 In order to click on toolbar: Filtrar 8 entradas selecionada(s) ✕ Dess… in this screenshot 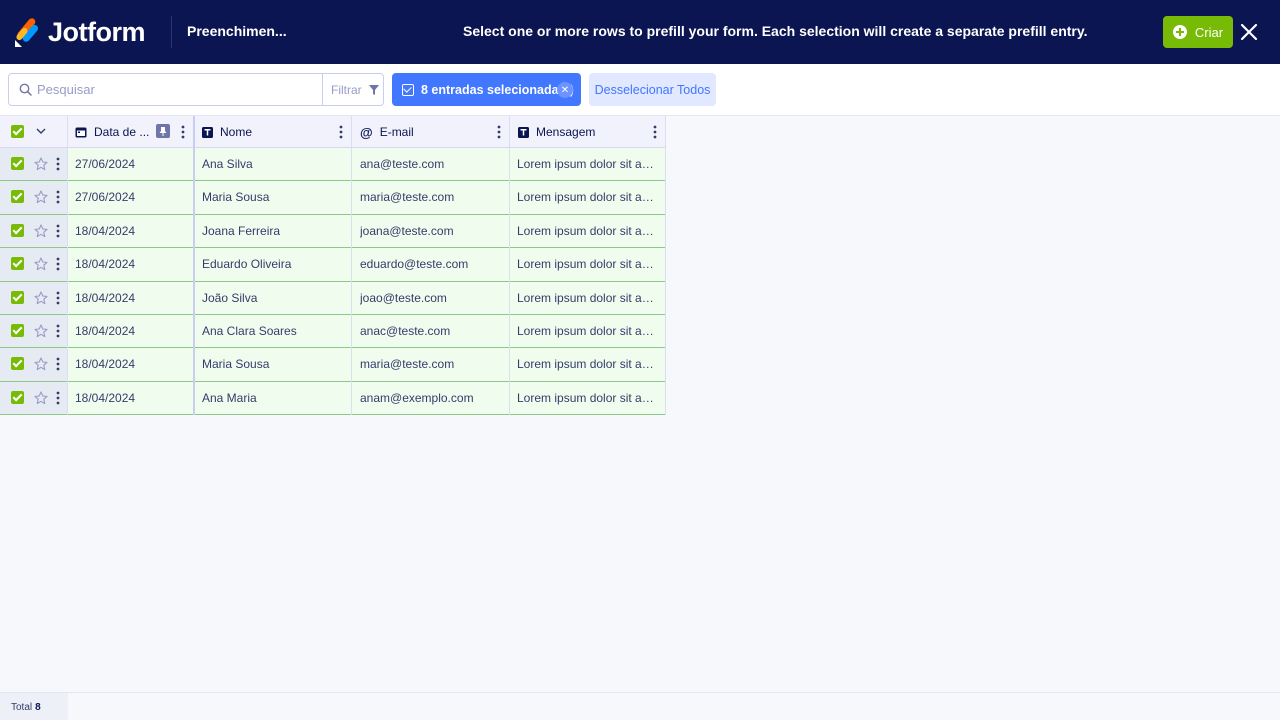, I will do `click(640, 90)`.